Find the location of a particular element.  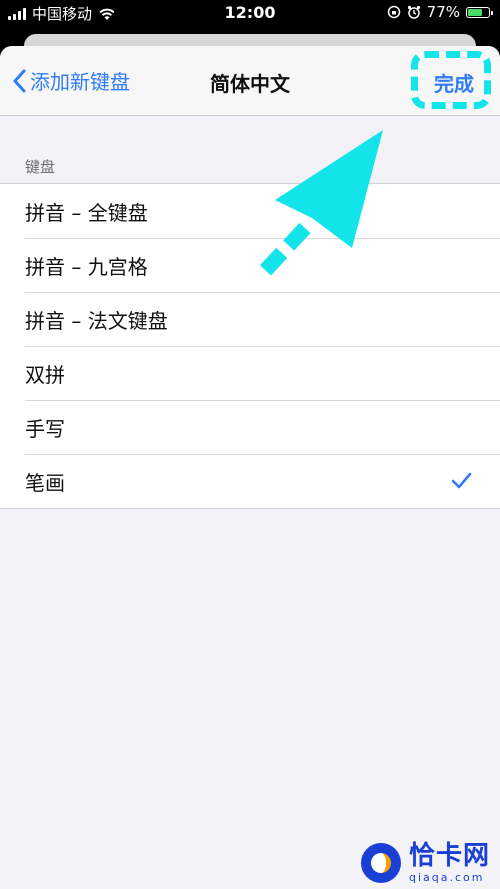

keyboard-row: 拼音 – 全键盘 is located at coordinates (250, 211).